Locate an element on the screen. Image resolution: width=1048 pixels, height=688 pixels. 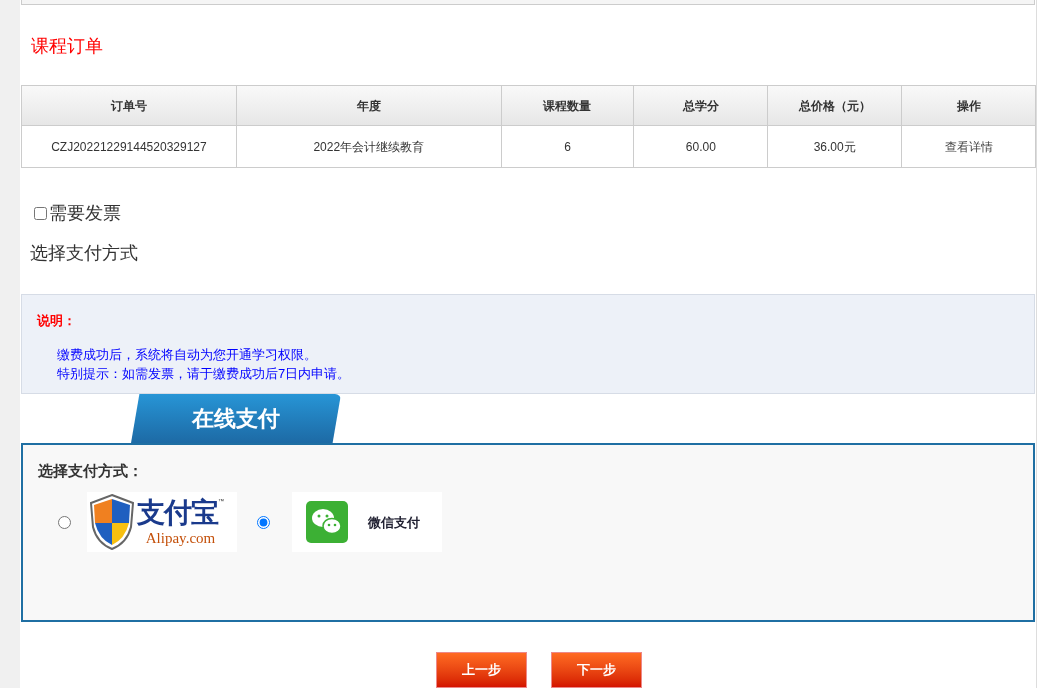
chat-bubbles-icon is located at coordinates (327, 522).